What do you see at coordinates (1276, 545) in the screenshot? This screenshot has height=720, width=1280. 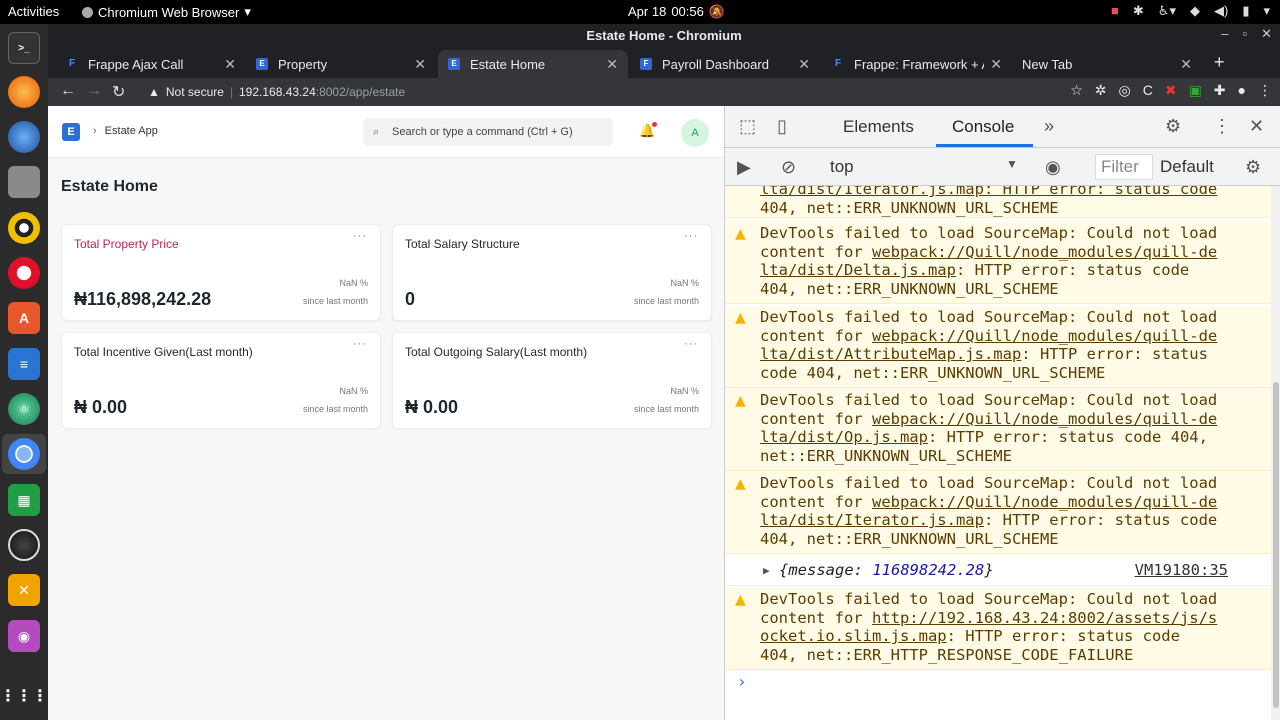 I see `scrollbar-thumb` at bounding box center [1276, 545].